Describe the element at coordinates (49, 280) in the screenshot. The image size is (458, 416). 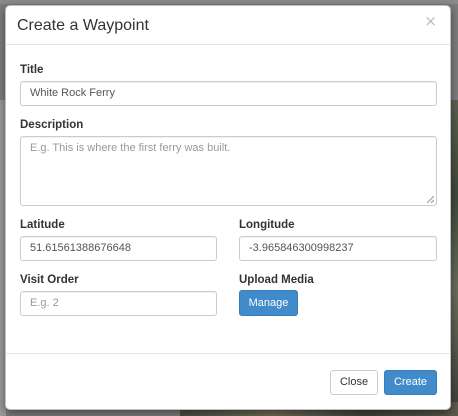
I see `visit-order-label: Visit Order` at that location.